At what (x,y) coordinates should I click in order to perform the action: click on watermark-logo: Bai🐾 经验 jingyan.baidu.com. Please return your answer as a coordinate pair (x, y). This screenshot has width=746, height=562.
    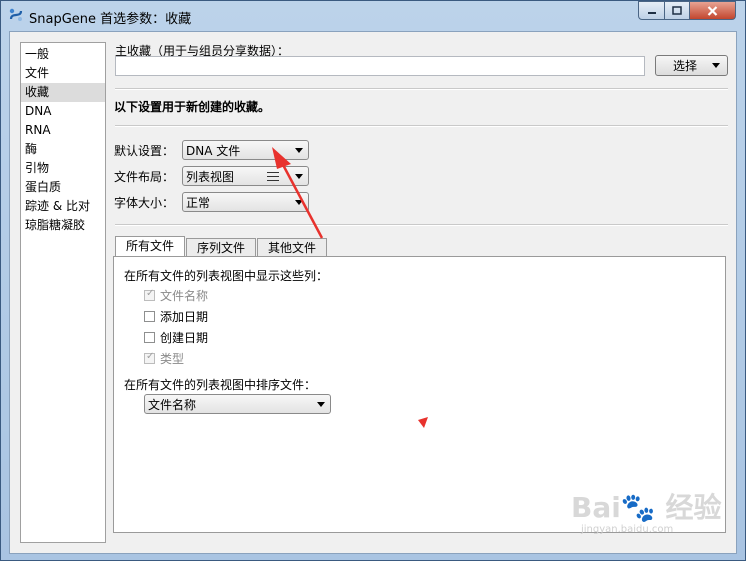
    Looking at the image, I should click on (646, 513).